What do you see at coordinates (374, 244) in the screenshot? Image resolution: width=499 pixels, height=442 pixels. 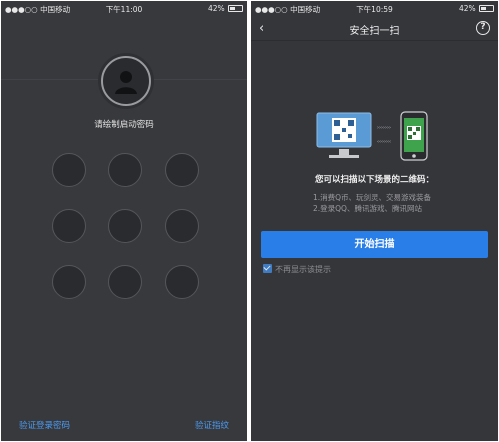 I see `start-scan-button: 开始扫描` at bounding box center [374, 244].